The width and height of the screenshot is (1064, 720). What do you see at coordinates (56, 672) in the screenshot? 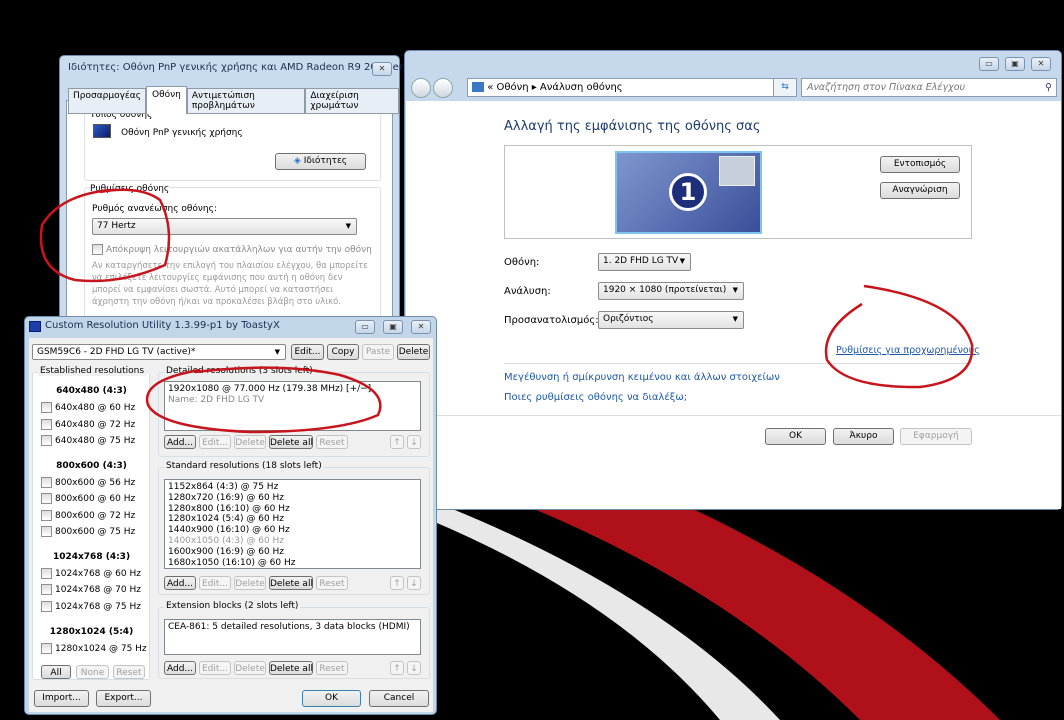
I see `select-all-button: All` at bounding box center [56, 672].